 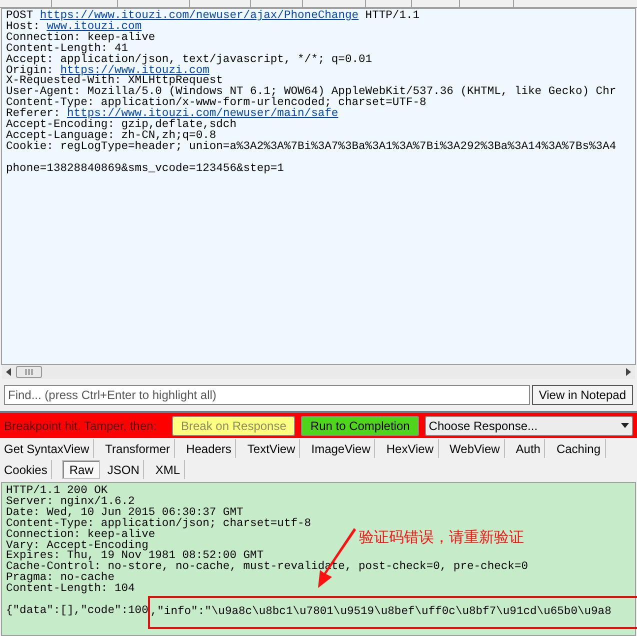 What do you see at coordinates (628, 372) in the screenshot?
I see `scroll-right-icon` at bounding box center [628, 372].